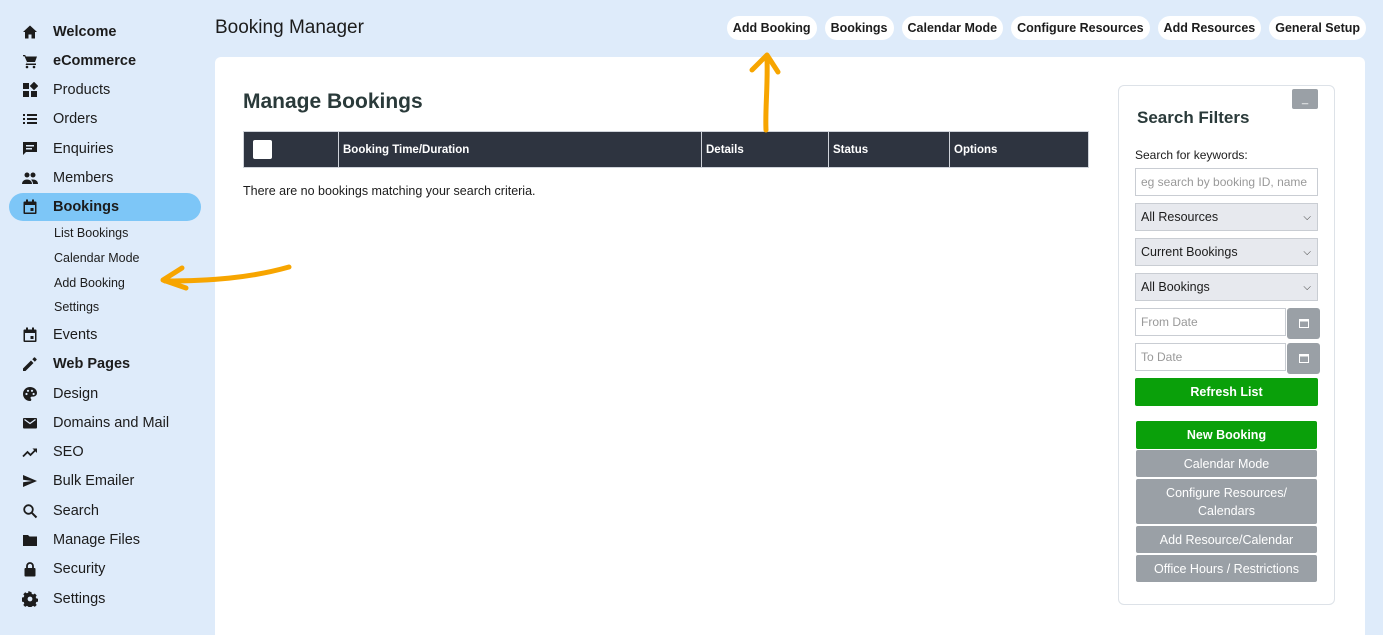  What do you see at coordinates (76, 394) in the screenshot?
I see `sidebar-item-label: Design` at bounding box center [76, 394].